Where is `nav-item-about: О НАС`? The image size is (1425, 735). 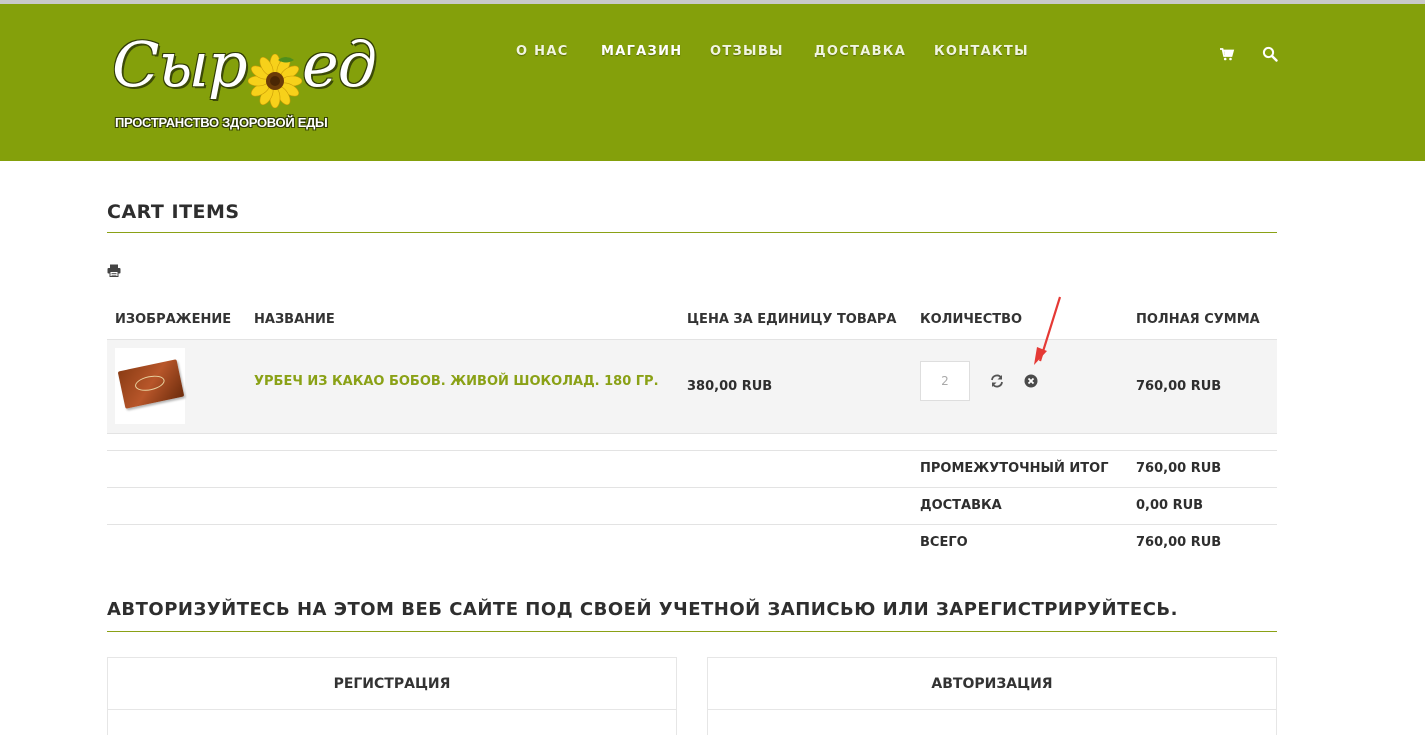
nav-item-about: О НАС is located at coordinates (542, 51).